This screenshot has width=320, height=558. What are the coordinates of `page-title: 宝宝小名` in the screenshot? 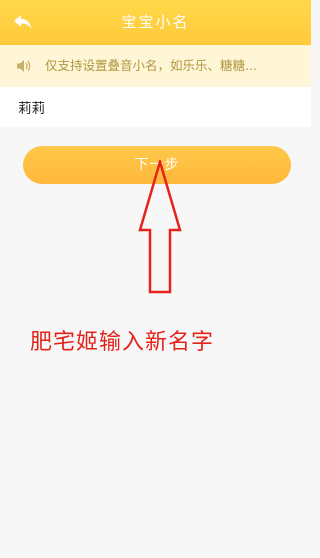 It's located at (155, 22).